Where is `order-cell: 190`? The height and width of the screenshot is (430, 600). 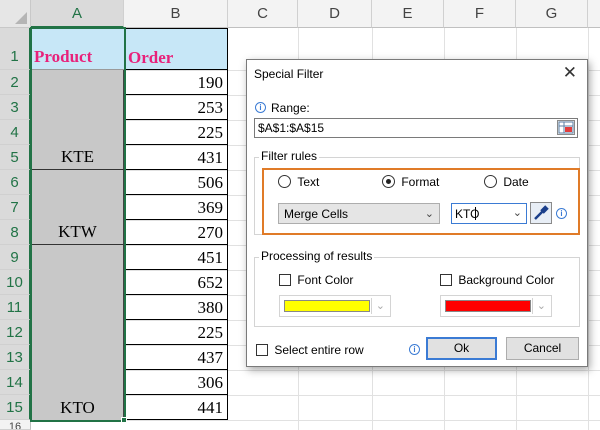
order-cell: 190 is located at coordinates (176, 82).